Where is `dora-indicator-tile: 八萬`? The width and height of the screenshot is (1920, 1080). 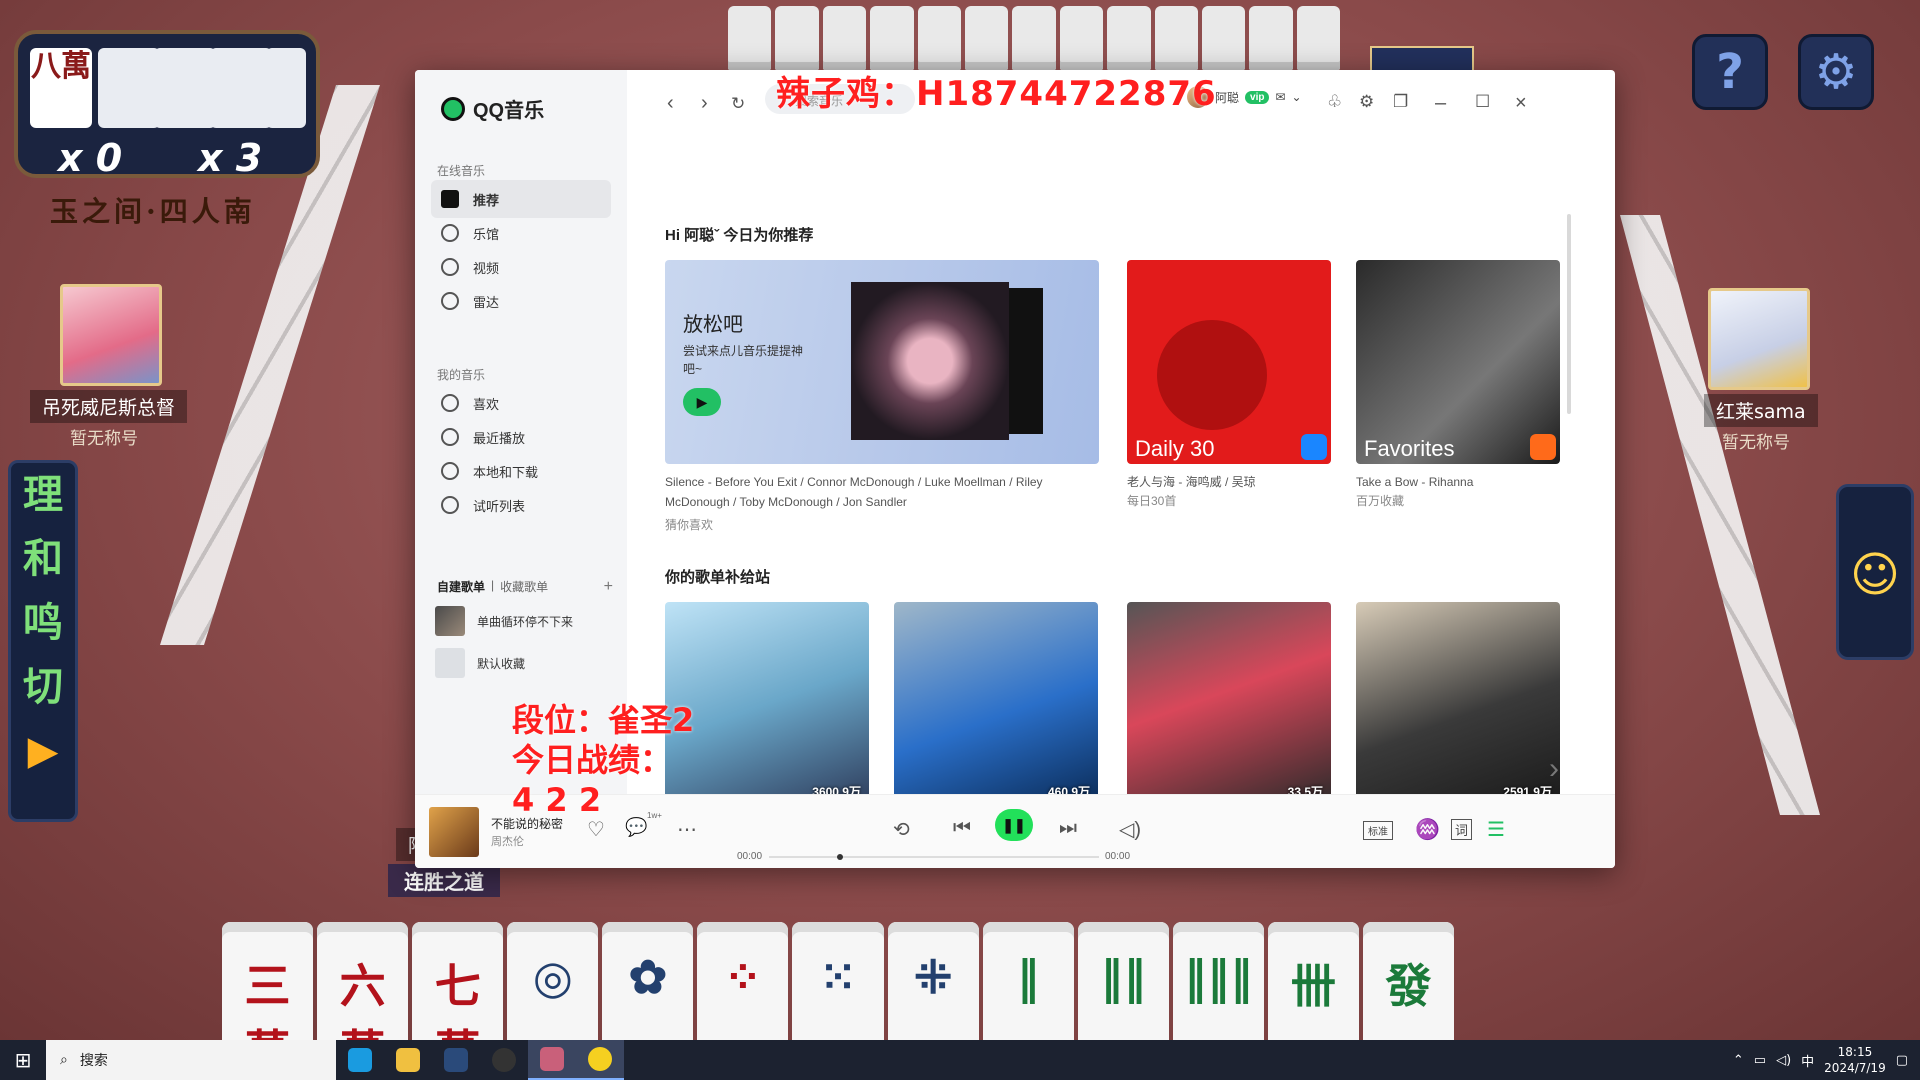 dora-indicator-tile: 八萬 is located at coordinates (61, 88).